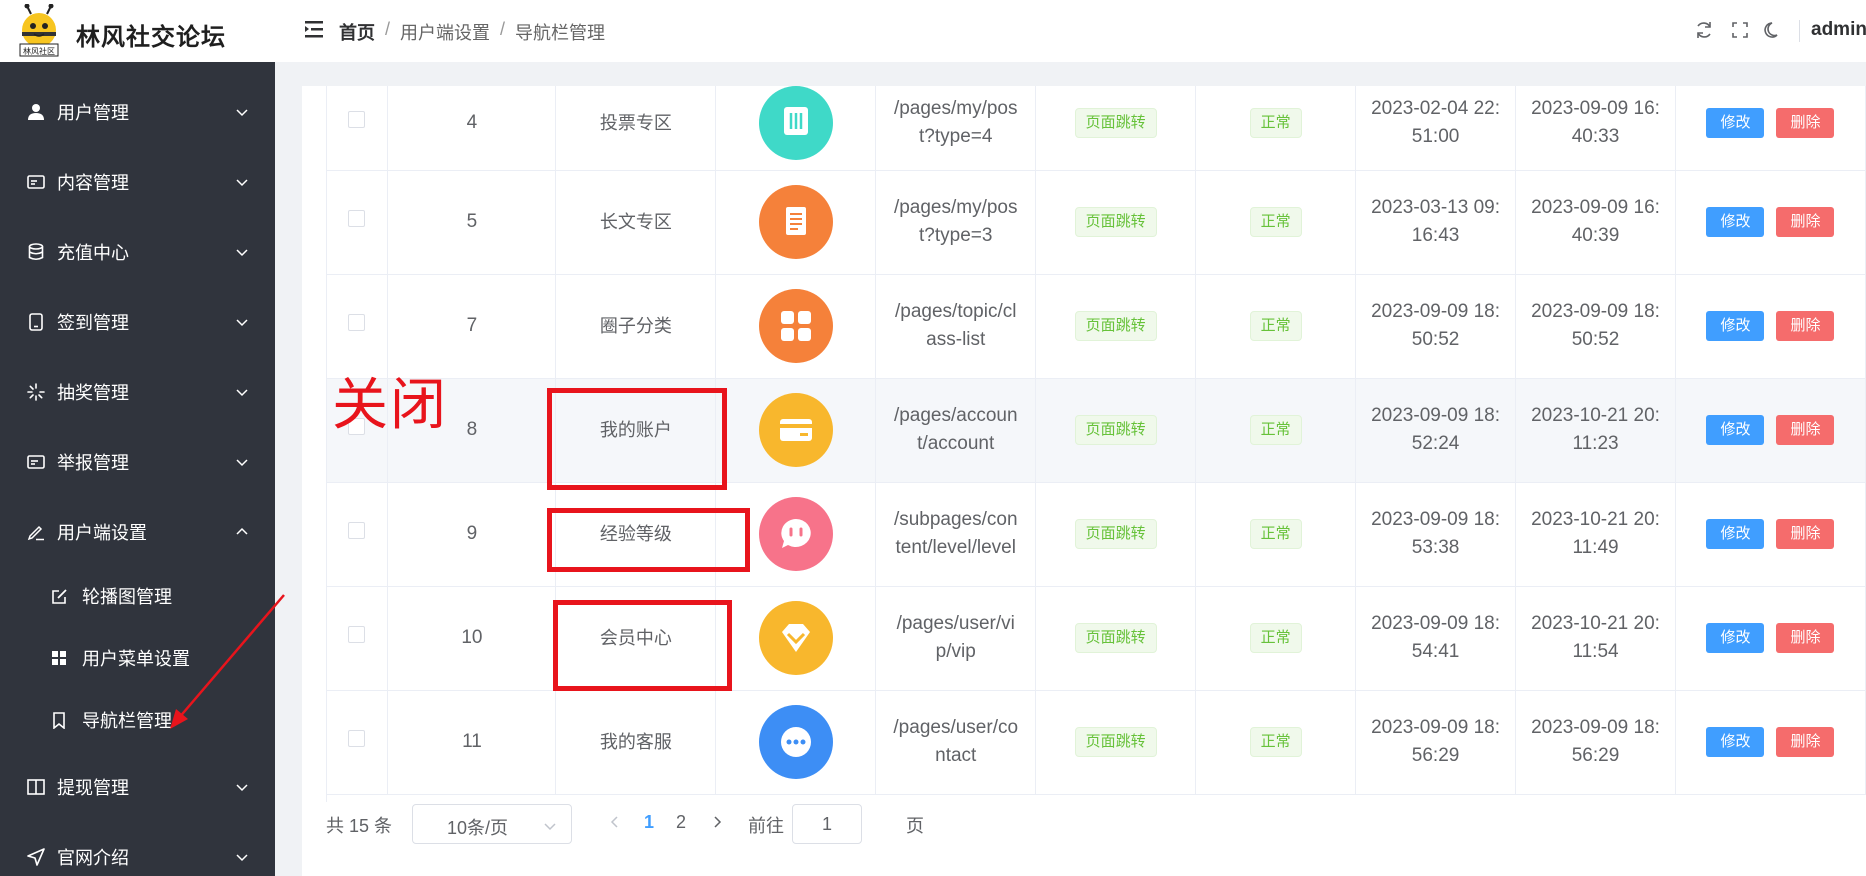 Image resolution: width=1866 pixels, height=876 pixels. I want to click on grid-icon, so click(59, 658).